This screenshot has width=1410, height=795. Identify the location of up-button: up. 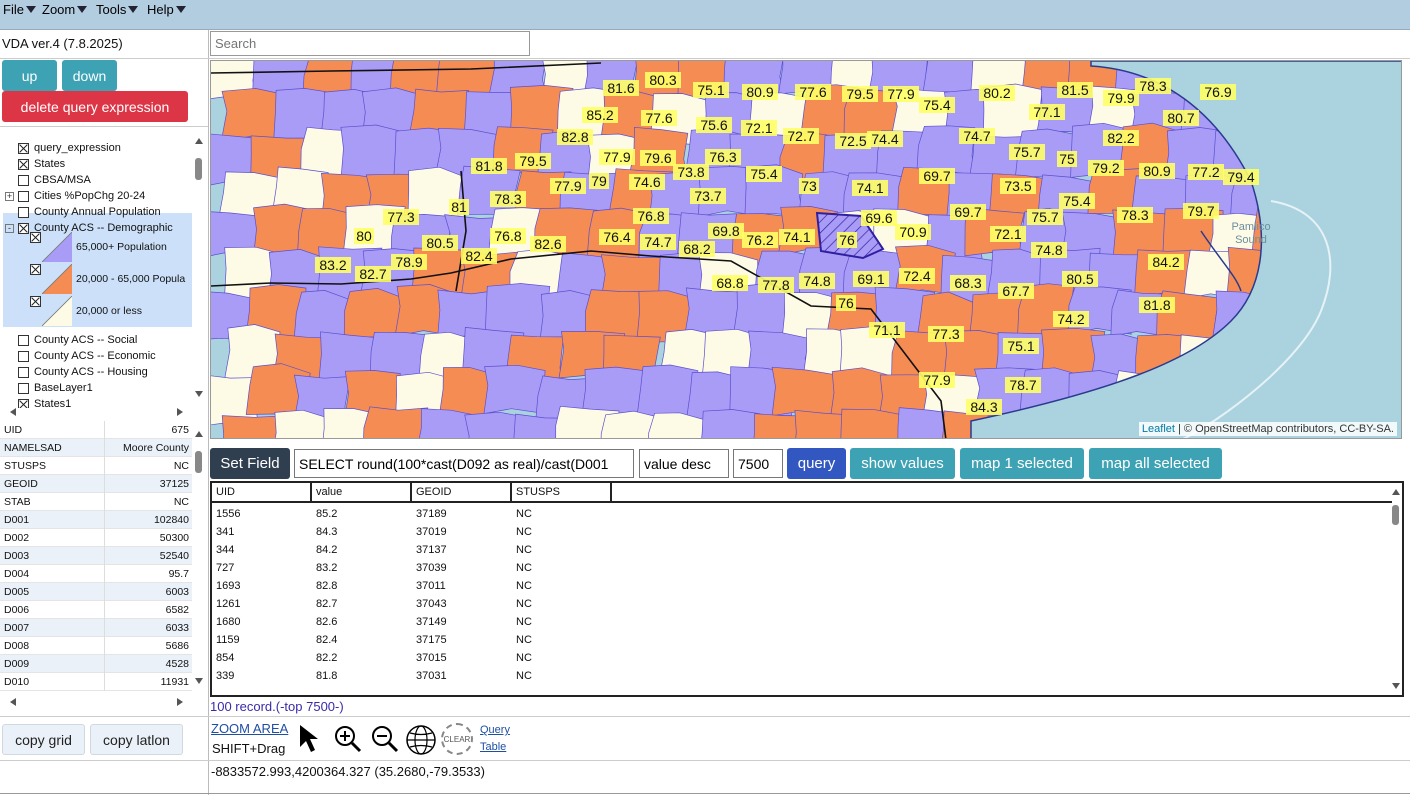
(29, 75).